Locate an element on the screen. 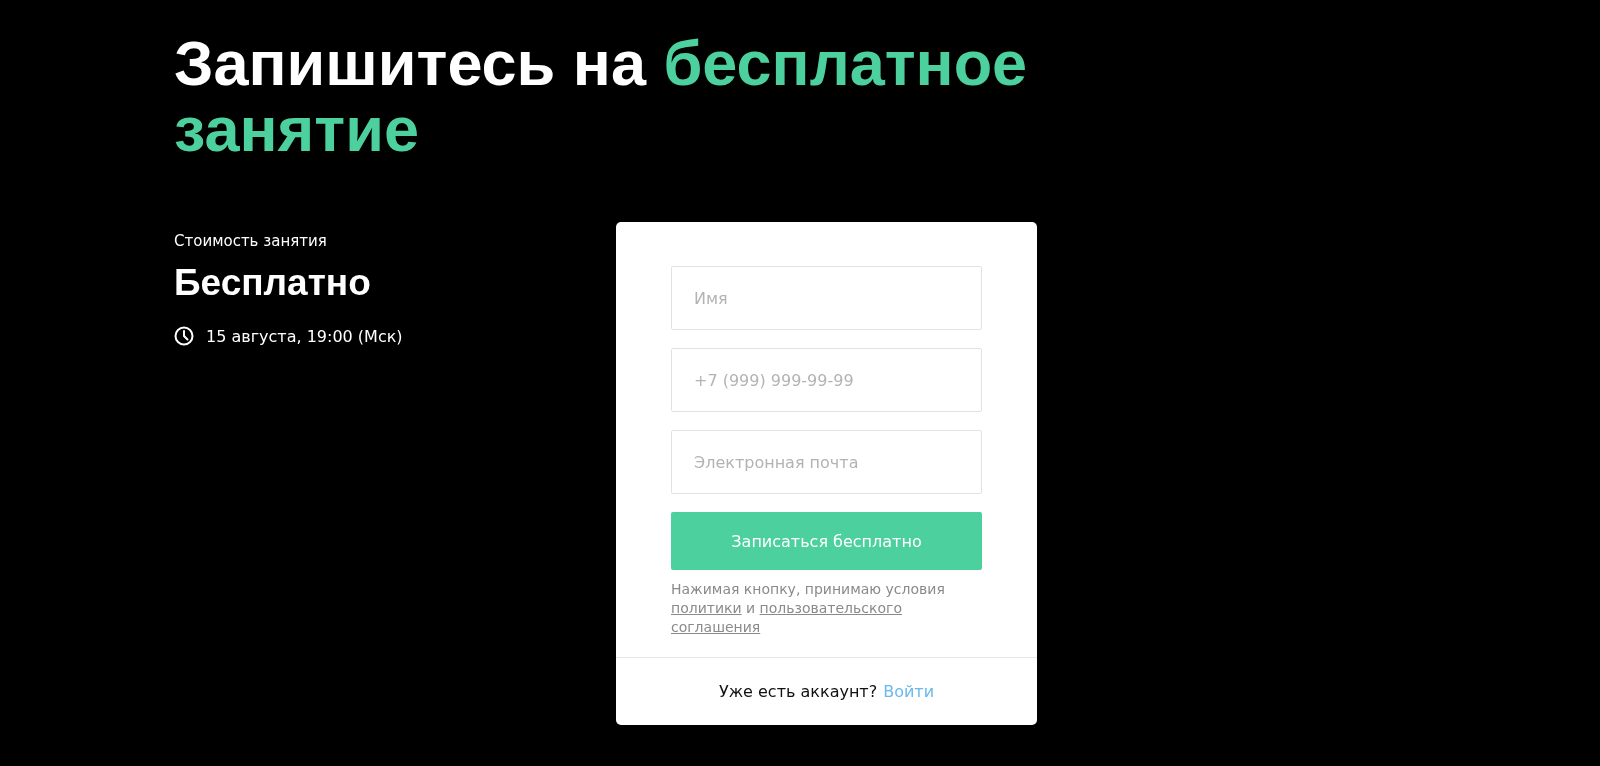  clock-icon is located at coordinates (184, 336).